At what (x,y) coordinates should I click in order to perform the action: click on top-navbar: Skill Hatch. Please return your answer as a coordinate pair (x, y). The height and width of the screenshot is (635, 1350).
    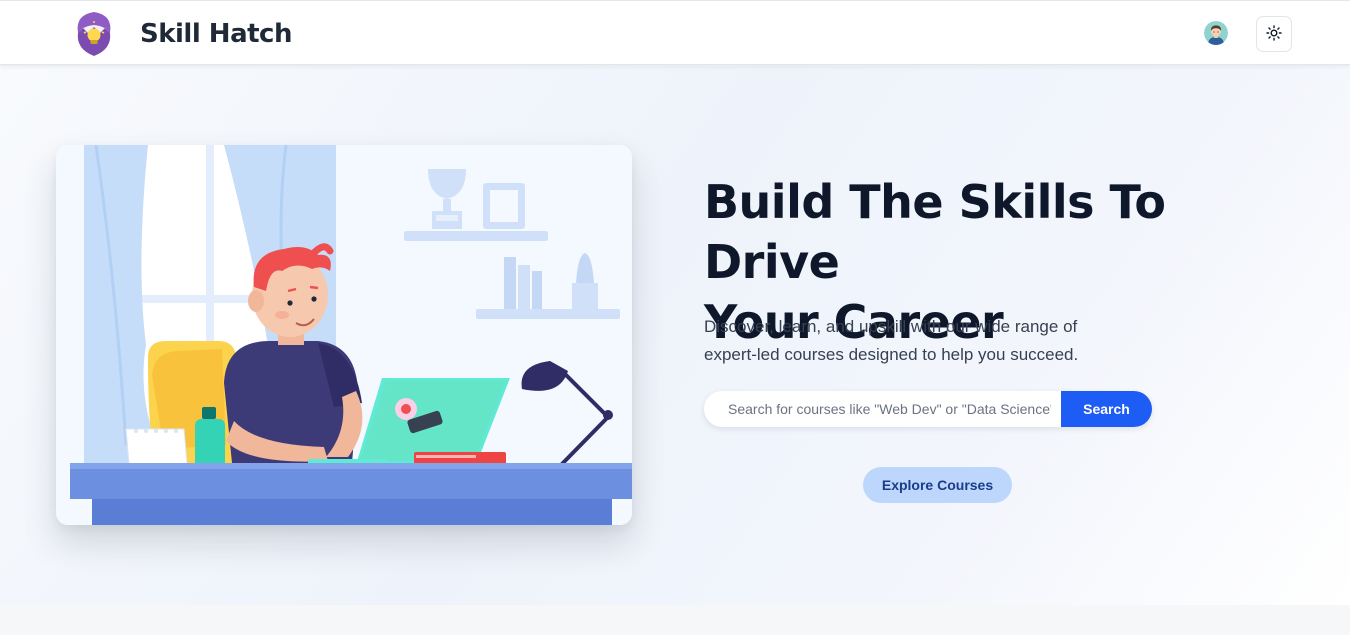
    Looking at the image, I should click on (675, 32).